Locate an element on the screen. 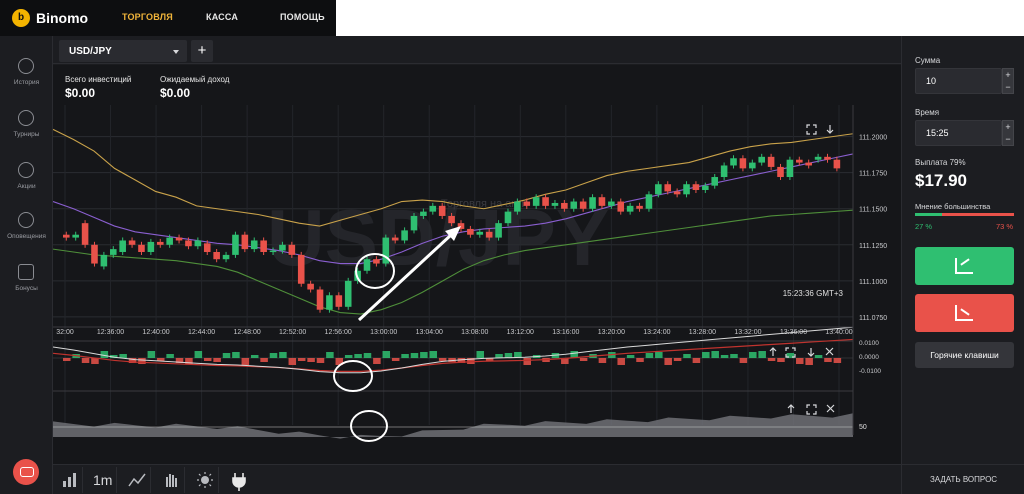 The height and width of the screenshot is (494, 1024). time-decrease-button: − is located at coordinates (1008, 139).